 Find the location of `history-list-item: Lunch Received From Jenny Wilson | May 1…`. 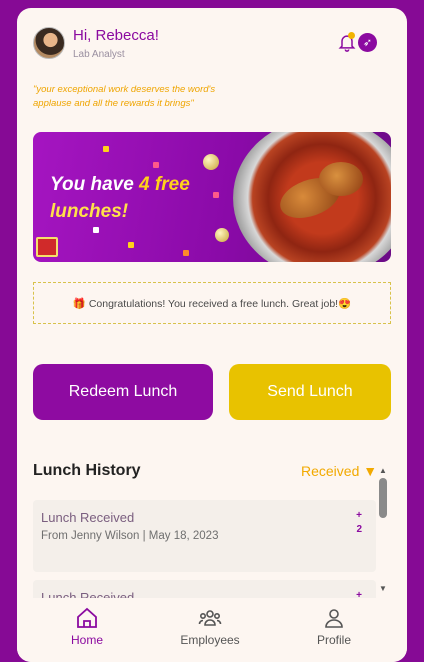

history-list-item: Lunch Received From Jenny Wilson | May 1… is located at coordinates (204, 536).